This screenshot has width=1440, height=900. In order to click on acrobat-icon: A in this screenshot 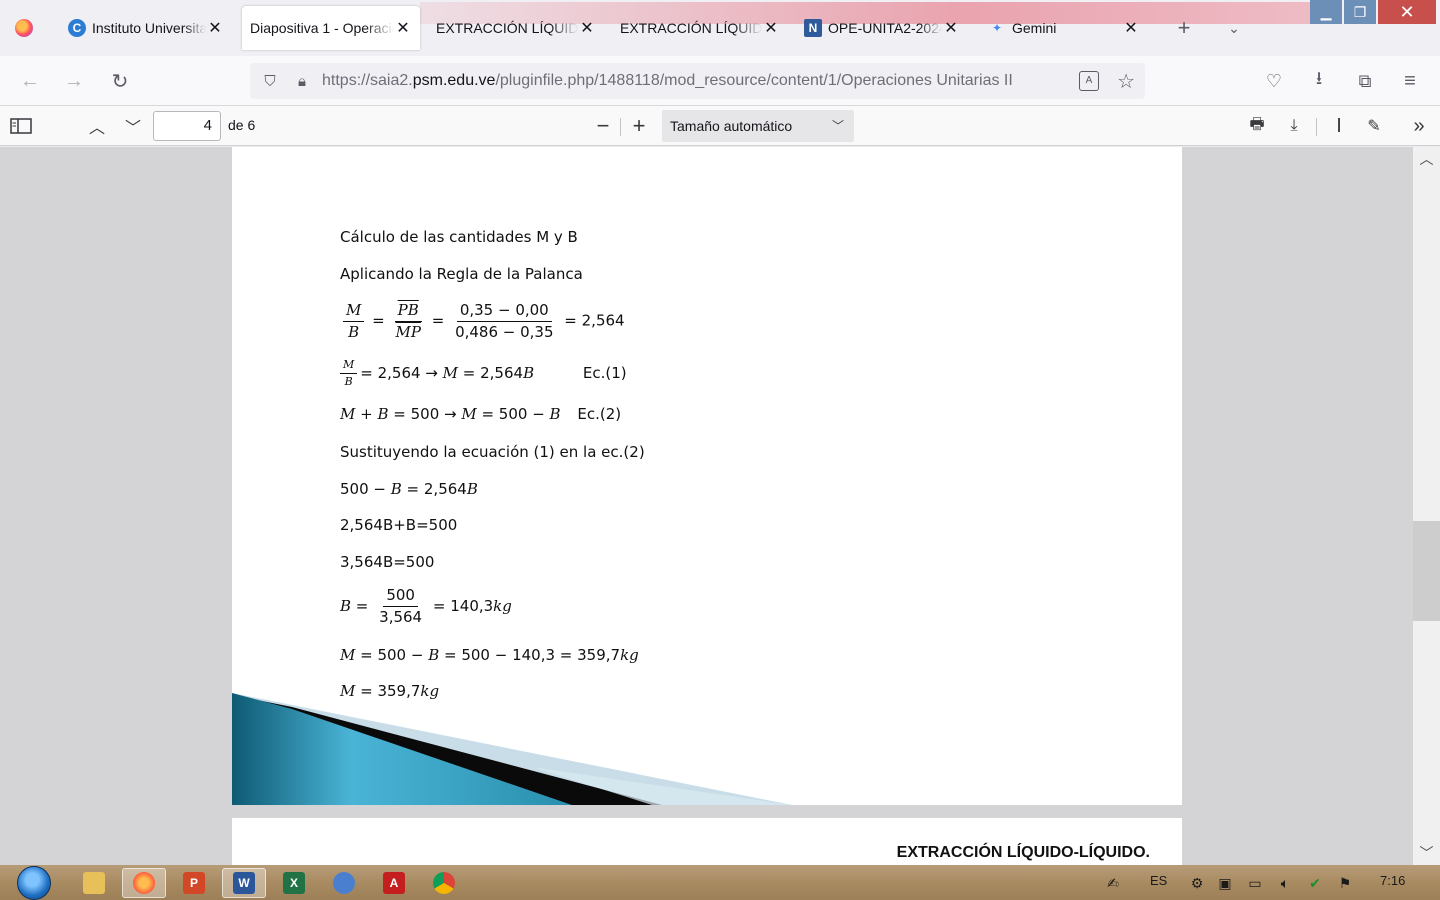, I will do `click(394, 883)`.